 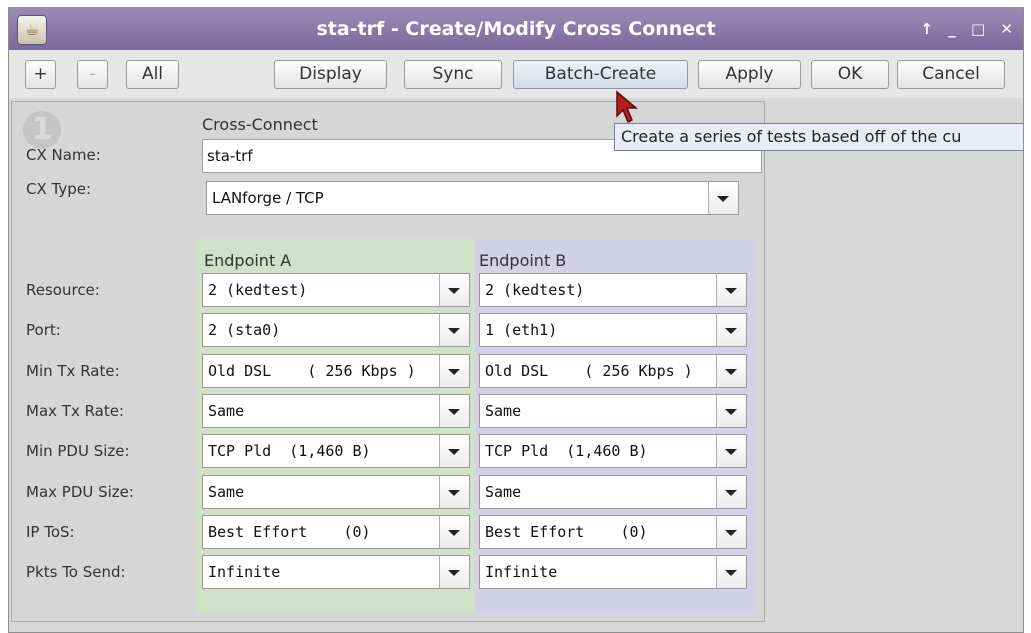 I want to click on endpoint-b-select: 2 (kedtest), so click(x=613, y=290).